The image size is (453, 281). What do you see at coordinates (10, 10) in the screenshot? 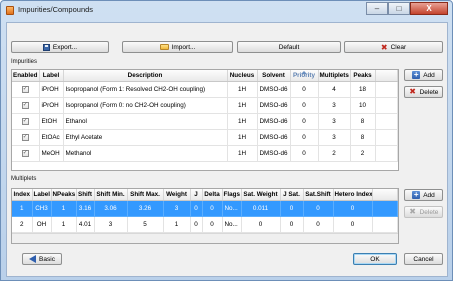
I see `app-icon` at bounding box center [10, 10].